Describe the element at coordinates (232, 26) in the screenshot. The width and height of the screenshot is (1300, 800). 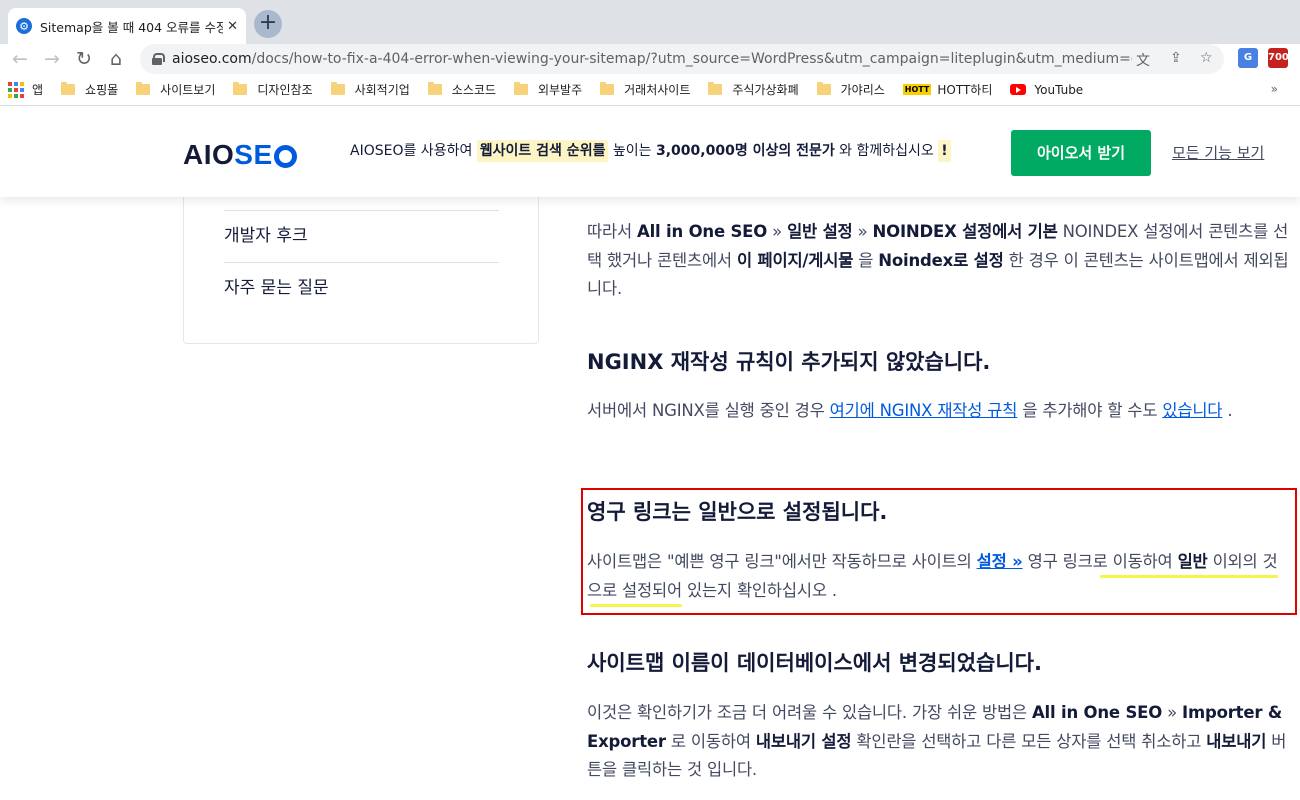
I see `close-icon: ✕` at that location.